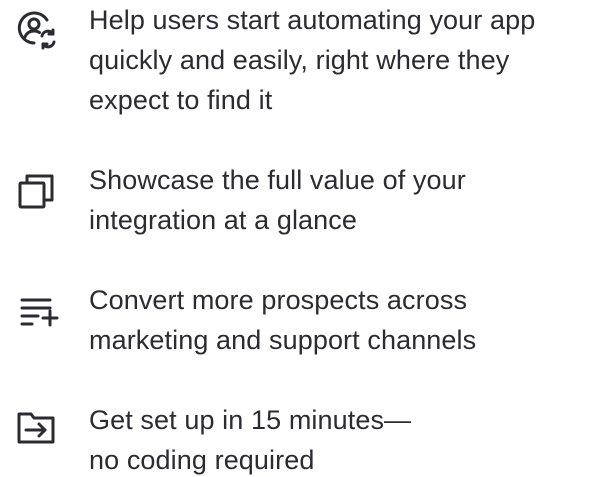 The height and width of the screenshot is (477, 614). What do you see at coordinates (202, 460) in the screenshot?
I see `feature-line: no coding required` at bounding box center [202, 460].